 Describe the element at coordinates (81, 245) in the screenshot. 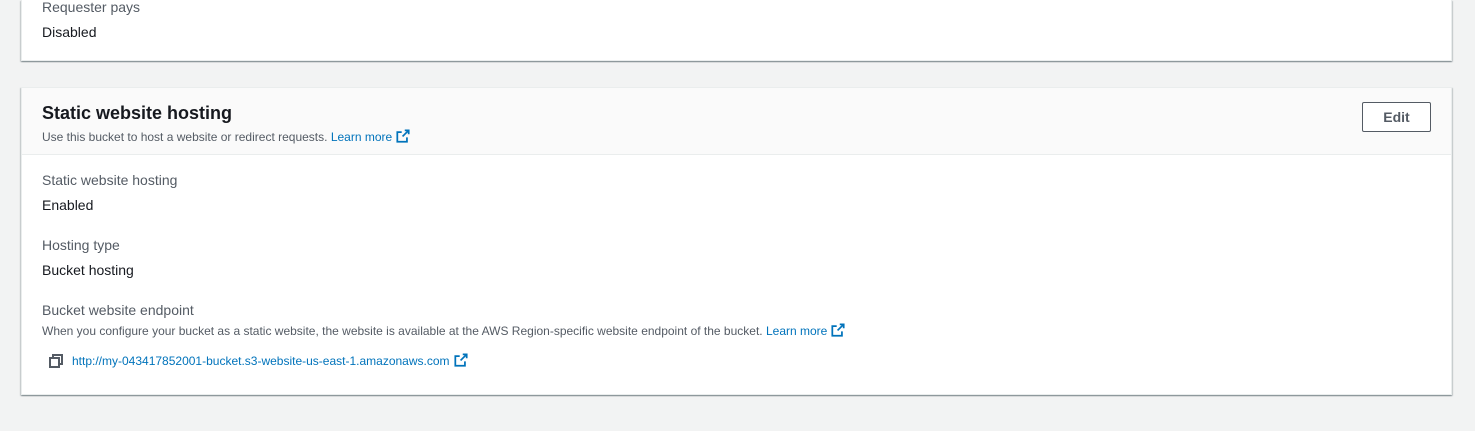

I see `hosting-type-label: Hosting type` at that location.